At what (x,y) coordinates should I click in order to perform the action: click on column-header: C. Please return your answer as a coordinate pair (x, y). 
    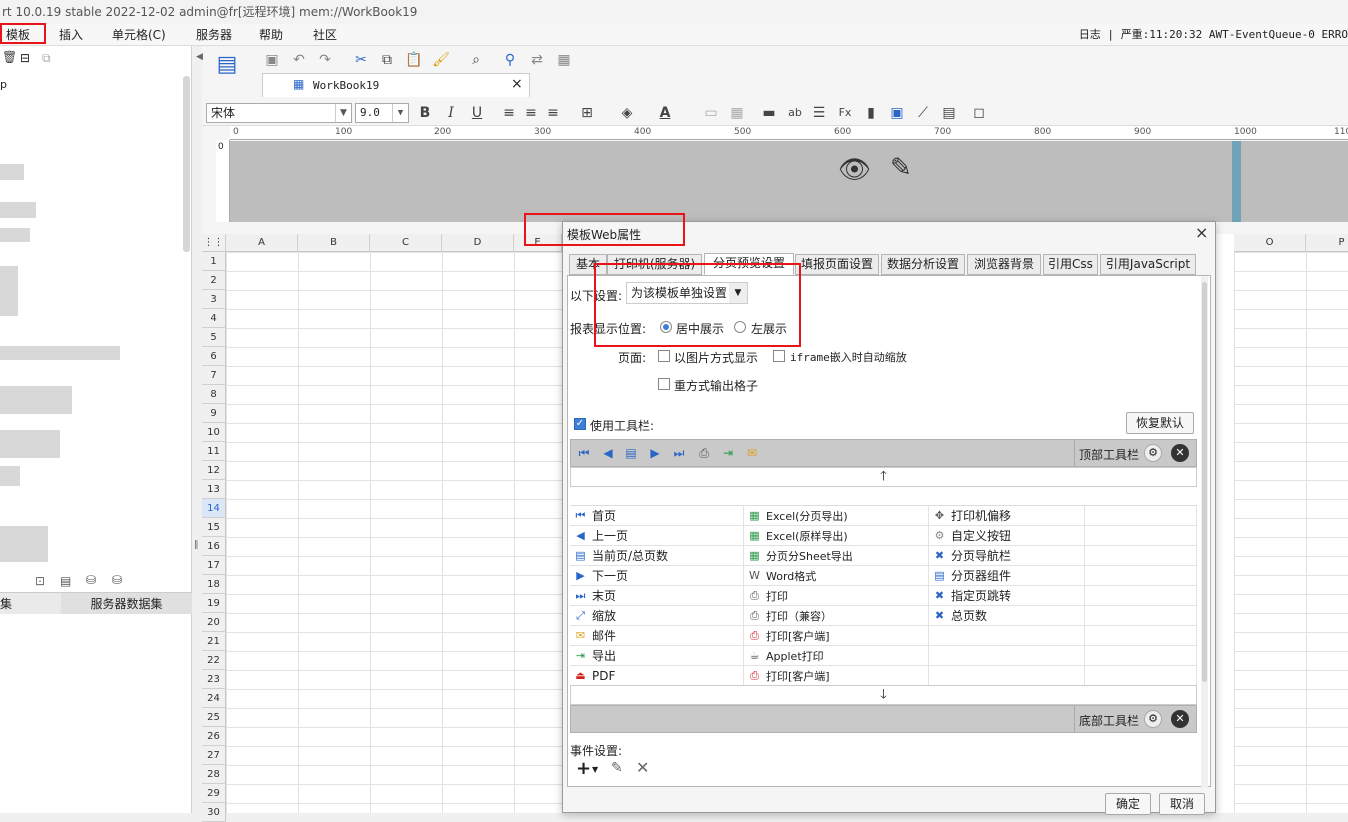
    Looking at the image, I should click on (406, 243).